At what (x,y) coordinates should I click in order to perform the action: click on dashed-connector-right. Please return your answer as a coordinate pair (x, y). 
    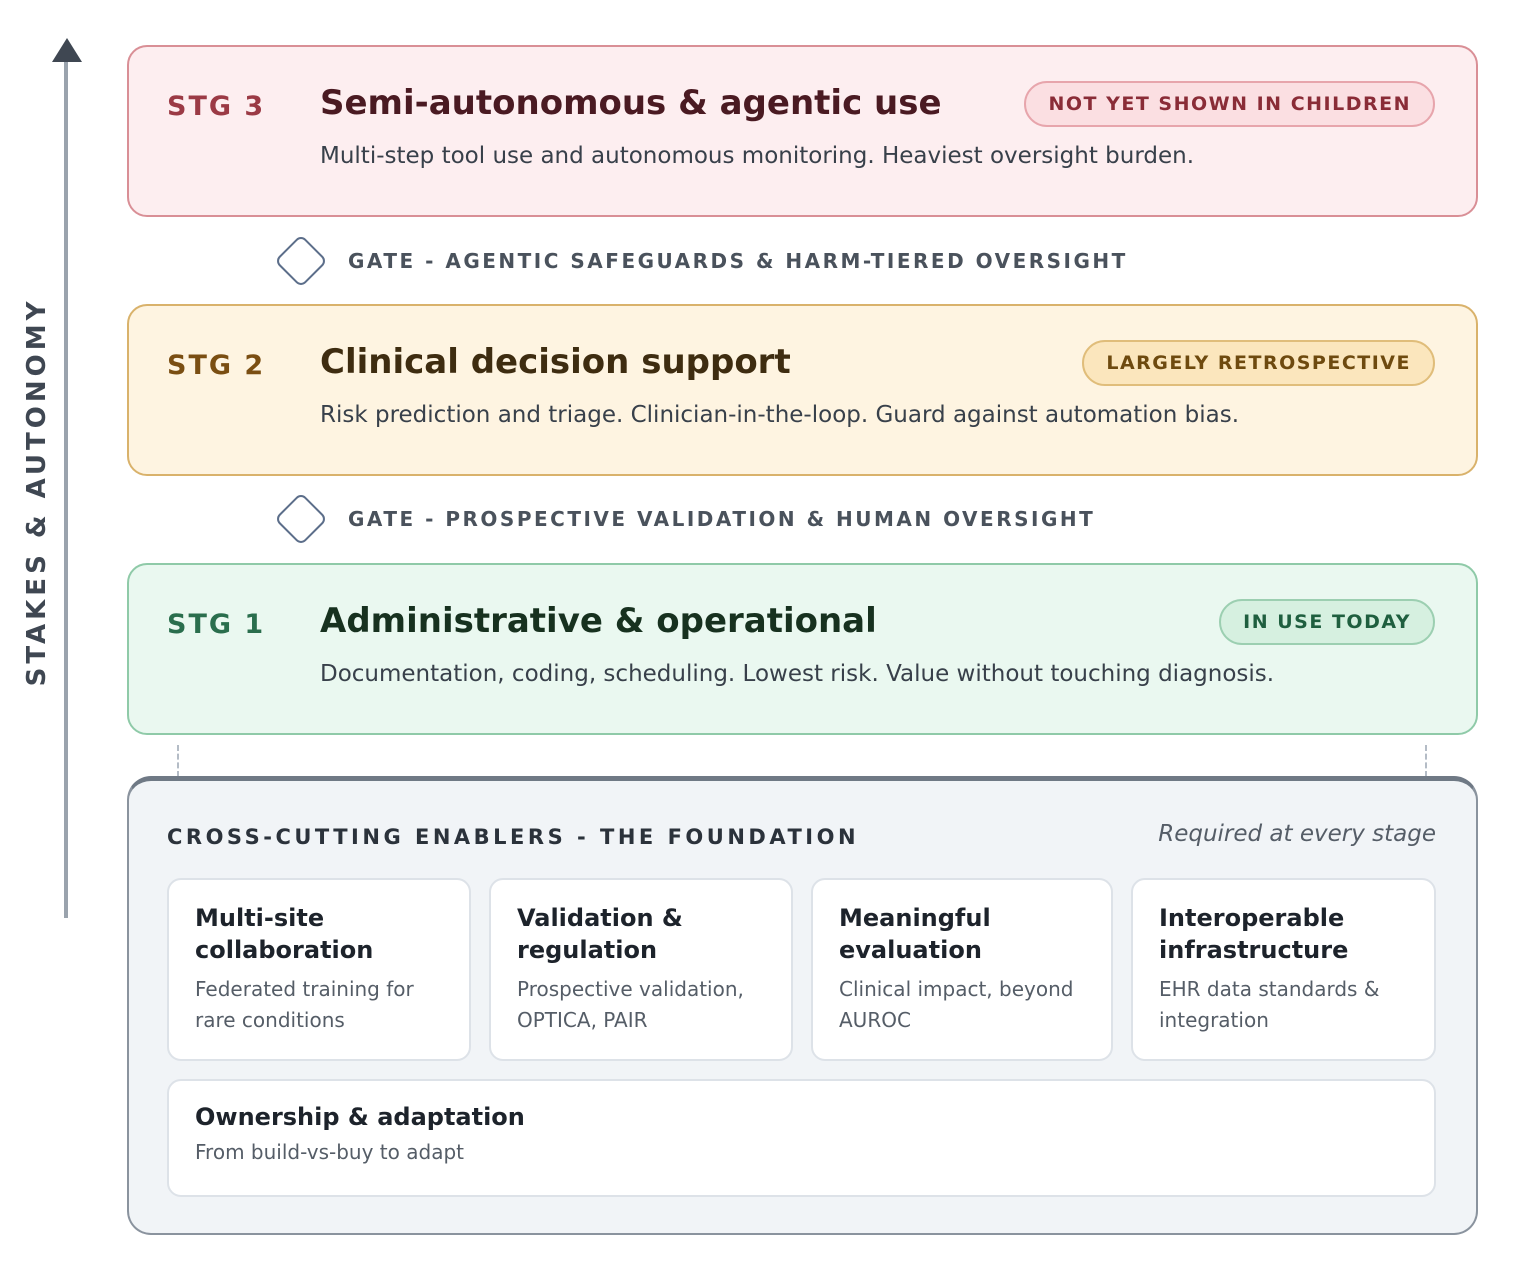
    Looking at the image, I should click on (1426, 761).